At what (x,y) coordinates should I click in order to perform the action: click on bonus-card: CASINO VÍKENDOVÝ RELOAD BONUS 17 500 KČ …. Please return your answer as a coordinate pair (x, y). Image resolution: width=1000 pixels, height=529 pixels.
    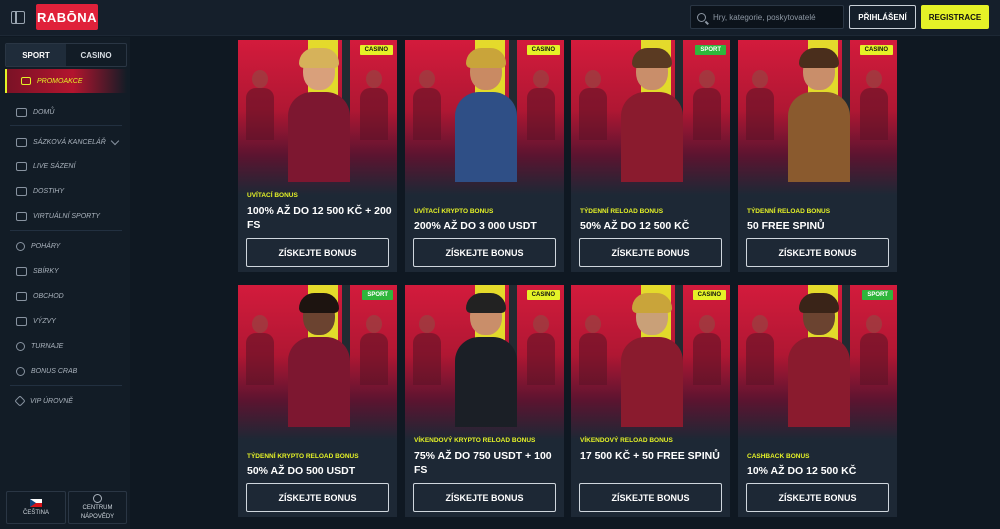
    Looking at the image, I should click on (650, 401).